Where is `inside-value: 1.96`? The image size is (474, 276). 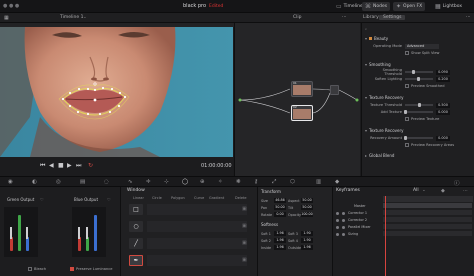 inside-value: 1.96 is located at coordinates (280, 247).